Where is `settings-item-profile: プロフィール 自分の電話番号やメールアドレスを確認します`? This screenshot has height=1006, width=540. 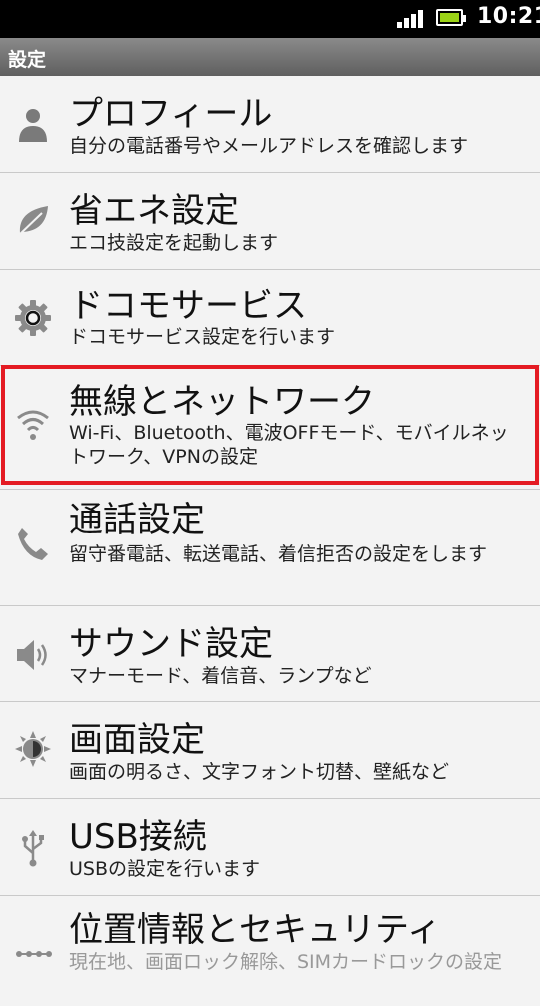
settings-item-profile: プロフィール 自分の電話番号やメールアドレスを確認します is located at coordinates (270, 124).